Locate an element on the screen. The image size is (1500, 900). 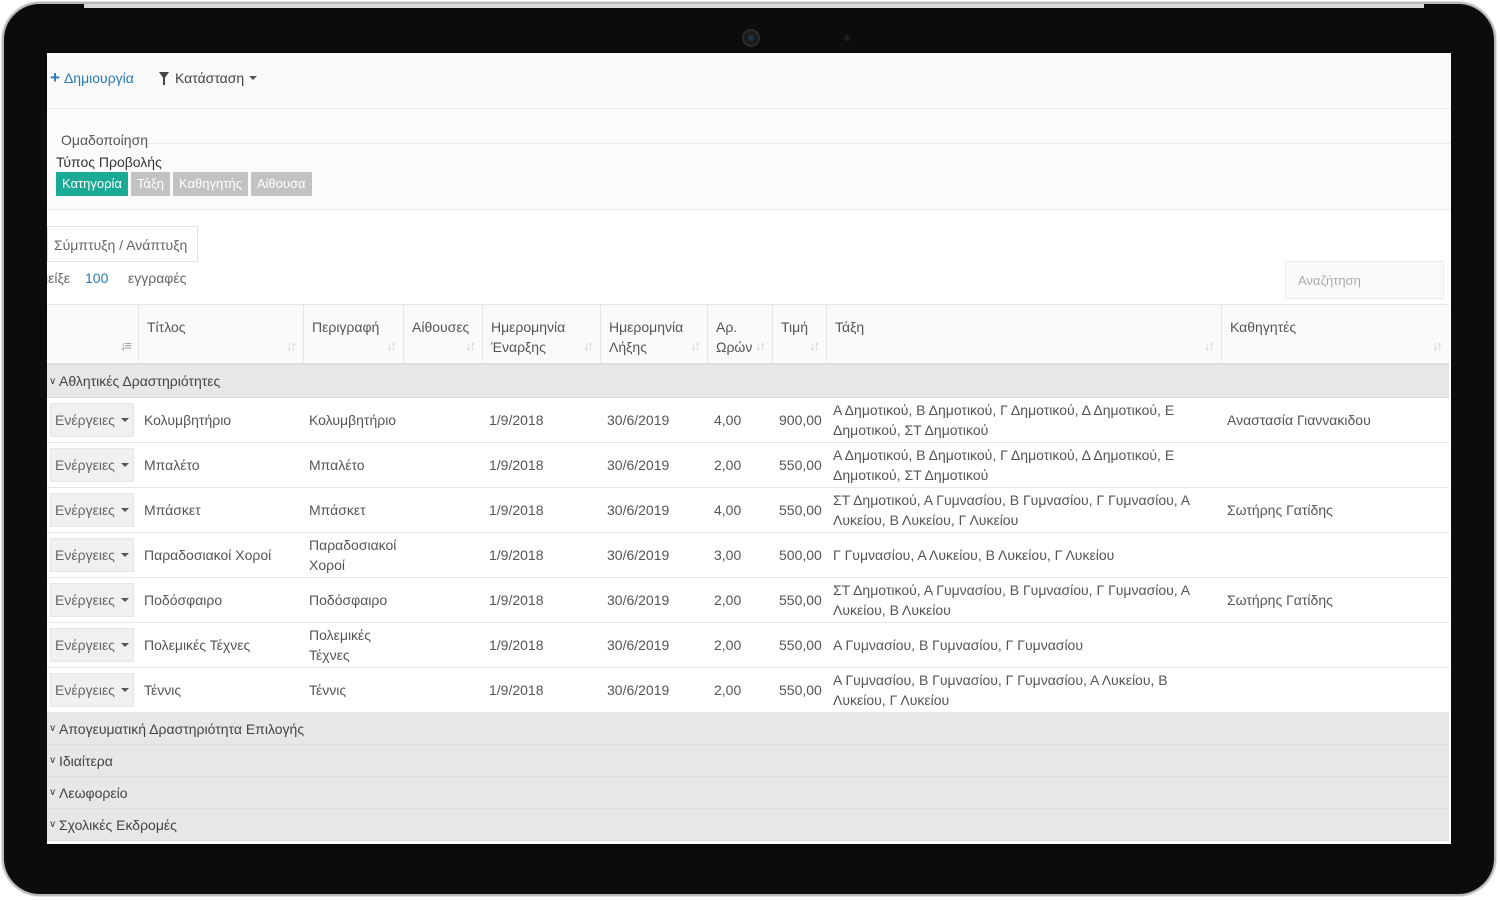
header-title-label: Τίτλος is located at coordinates (166, 327).